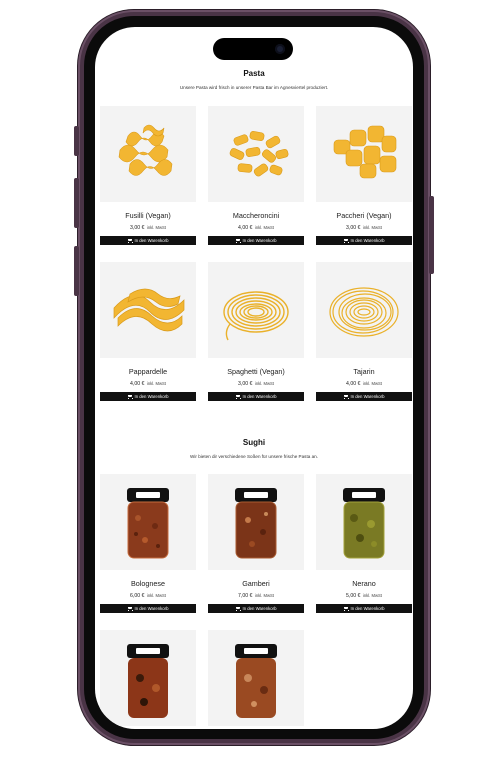 This screenshot has width=500, height=759. Describe the element at coordinates (256, 154) in the screenshot. I see `maccheroncini-image` at that location.